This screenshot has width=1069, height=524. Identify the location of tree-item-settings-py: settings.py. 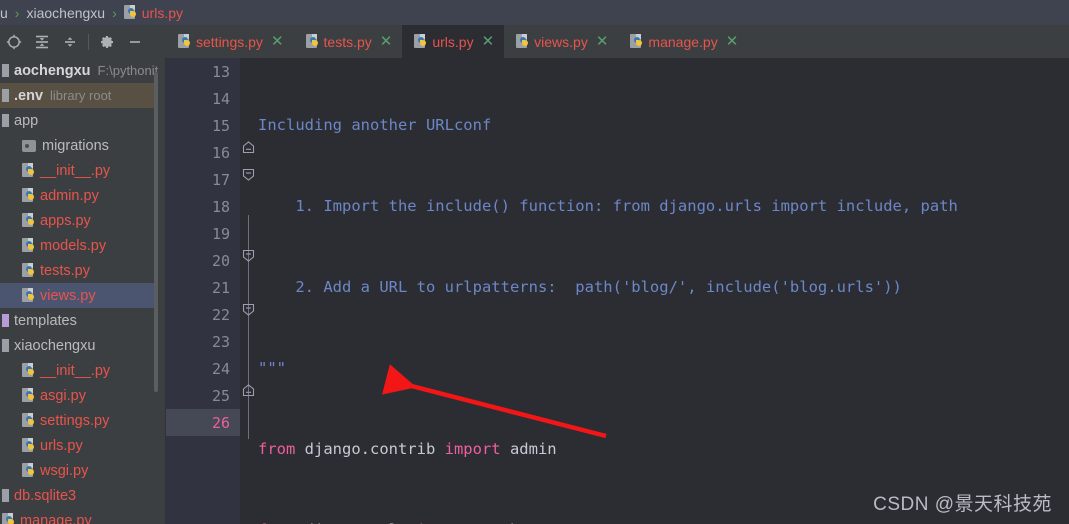
(79, 420).